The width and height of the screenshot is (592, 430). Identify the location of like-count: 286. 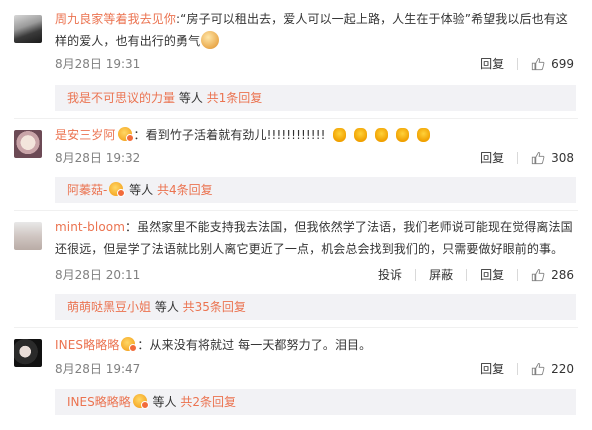
(562, 274).